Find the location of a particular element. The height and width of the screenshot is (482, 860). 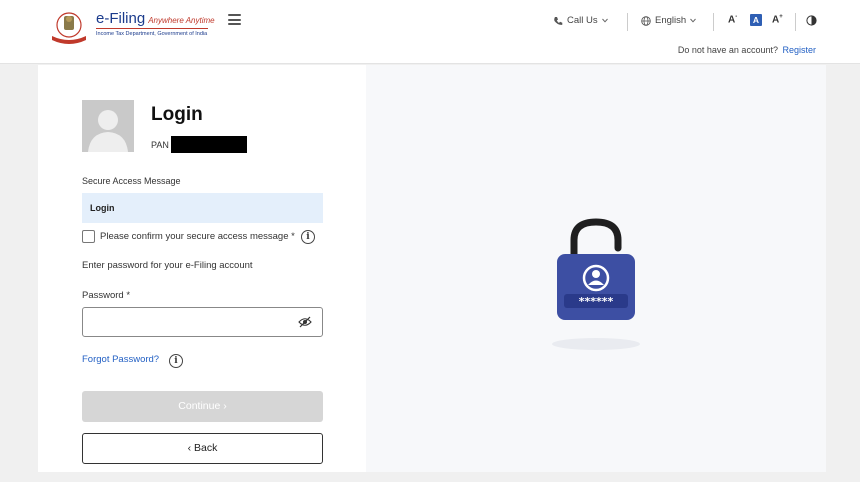

call-us-label: Call Us is located at coordinates (582, 20).